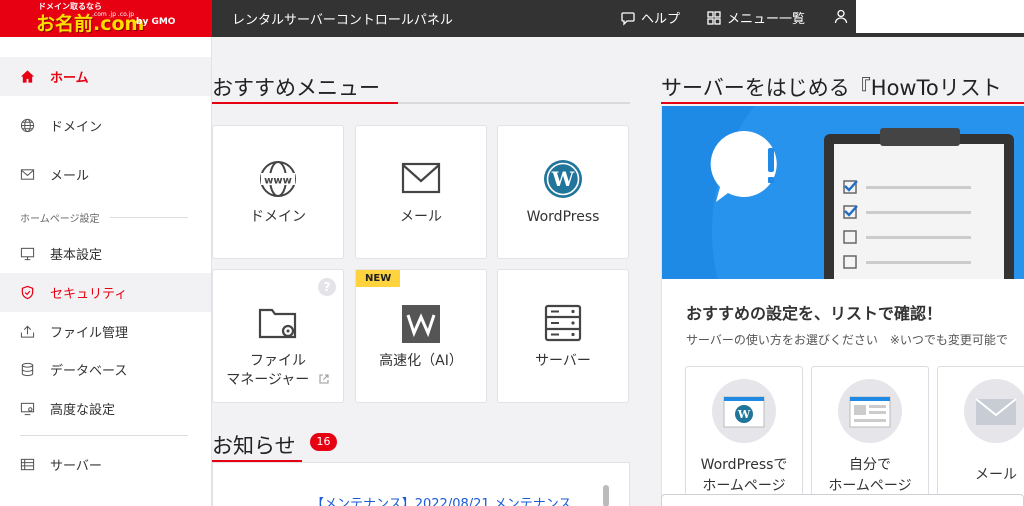  Describe the element at coordinates (27, 464) in the screenshot. I see `list-panel-icon` at that location.